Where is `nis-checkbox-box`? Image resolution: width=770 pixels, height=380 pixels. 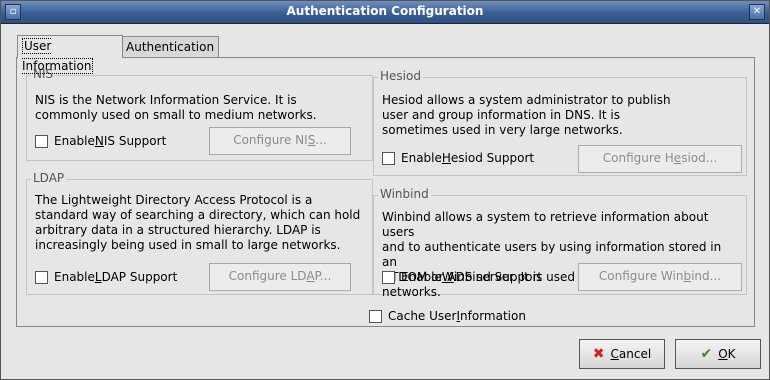
nis-checkbox-box is located at coordinates (41, 141).